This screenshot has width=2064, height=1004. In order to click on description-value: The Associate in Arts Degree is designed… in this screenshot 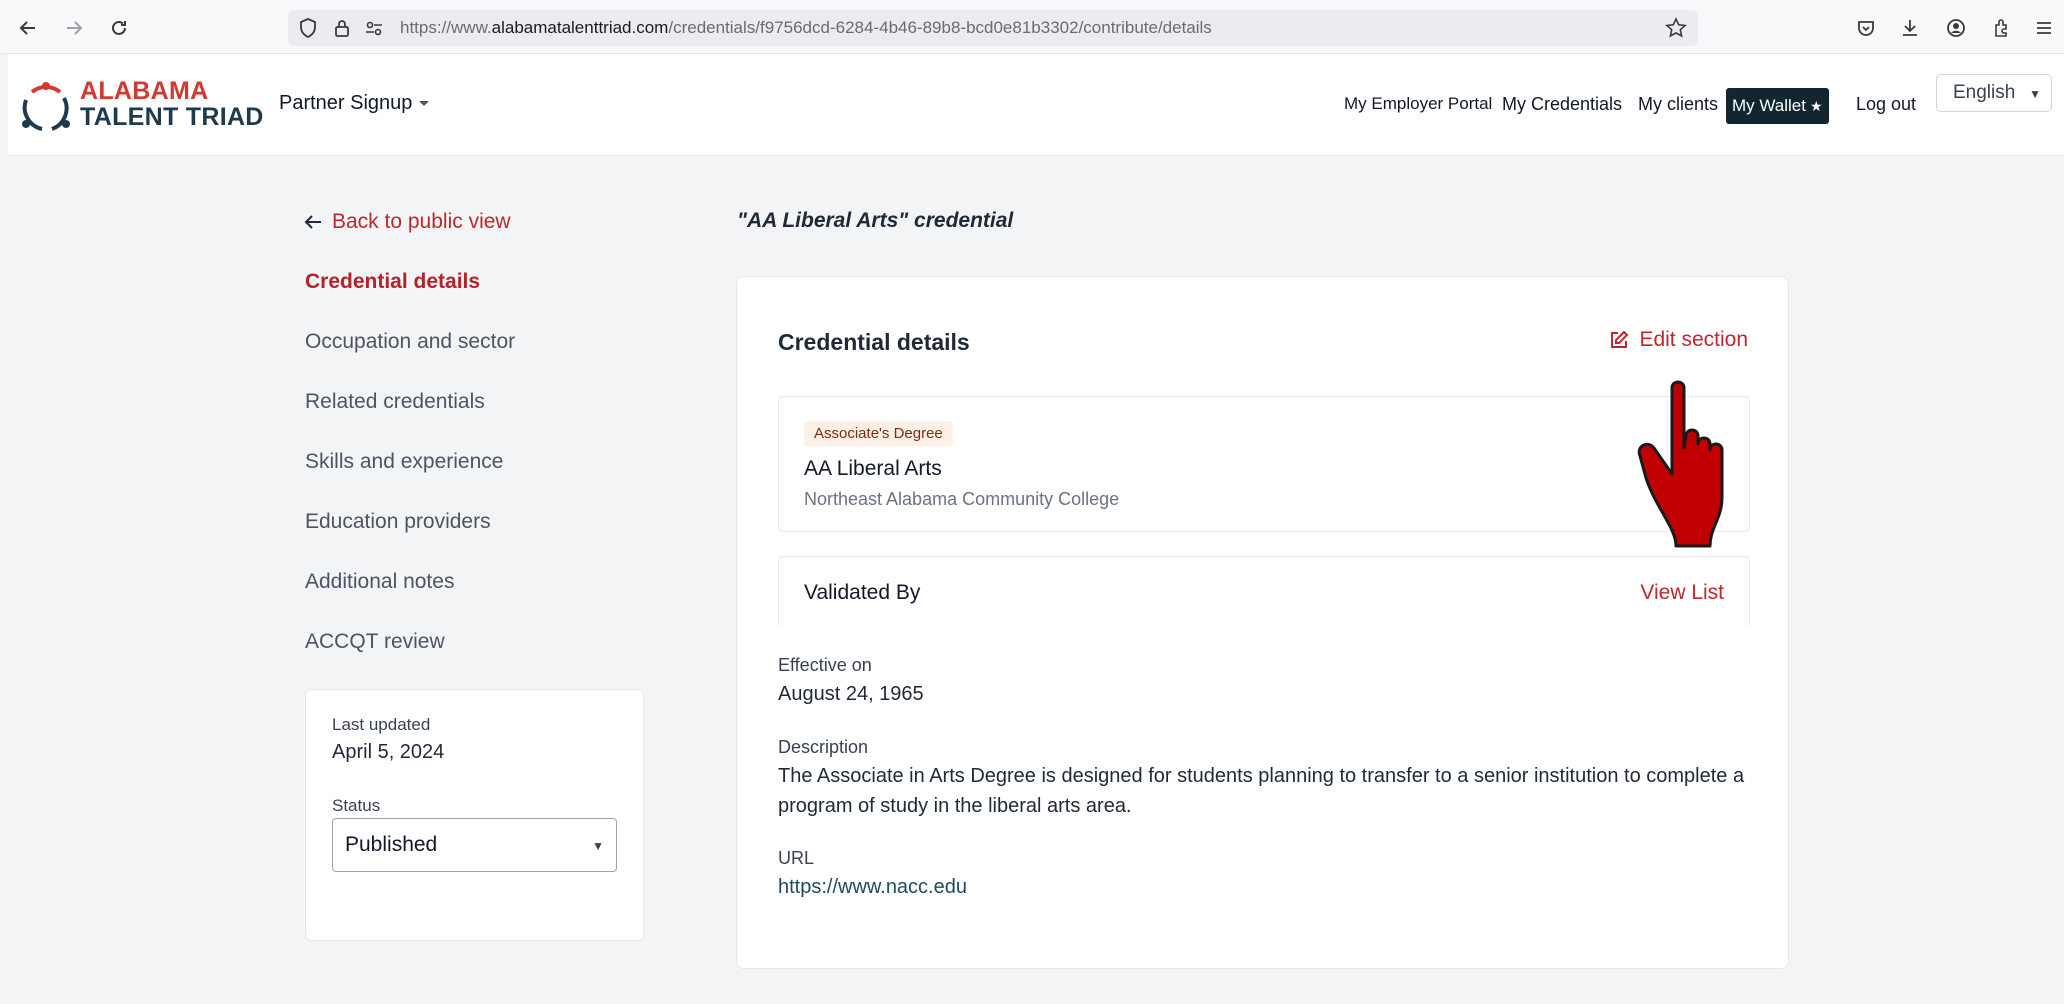, I will do `click(1261, 791)`.